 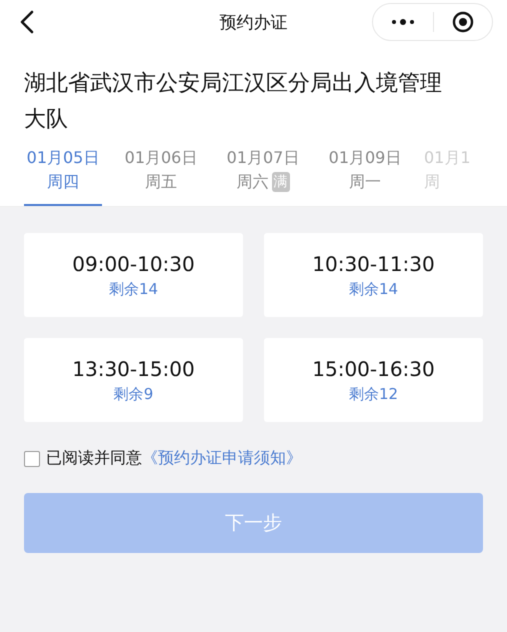 I want to click on slot-time: 10:30-11:30, so click(x=373, y=264).